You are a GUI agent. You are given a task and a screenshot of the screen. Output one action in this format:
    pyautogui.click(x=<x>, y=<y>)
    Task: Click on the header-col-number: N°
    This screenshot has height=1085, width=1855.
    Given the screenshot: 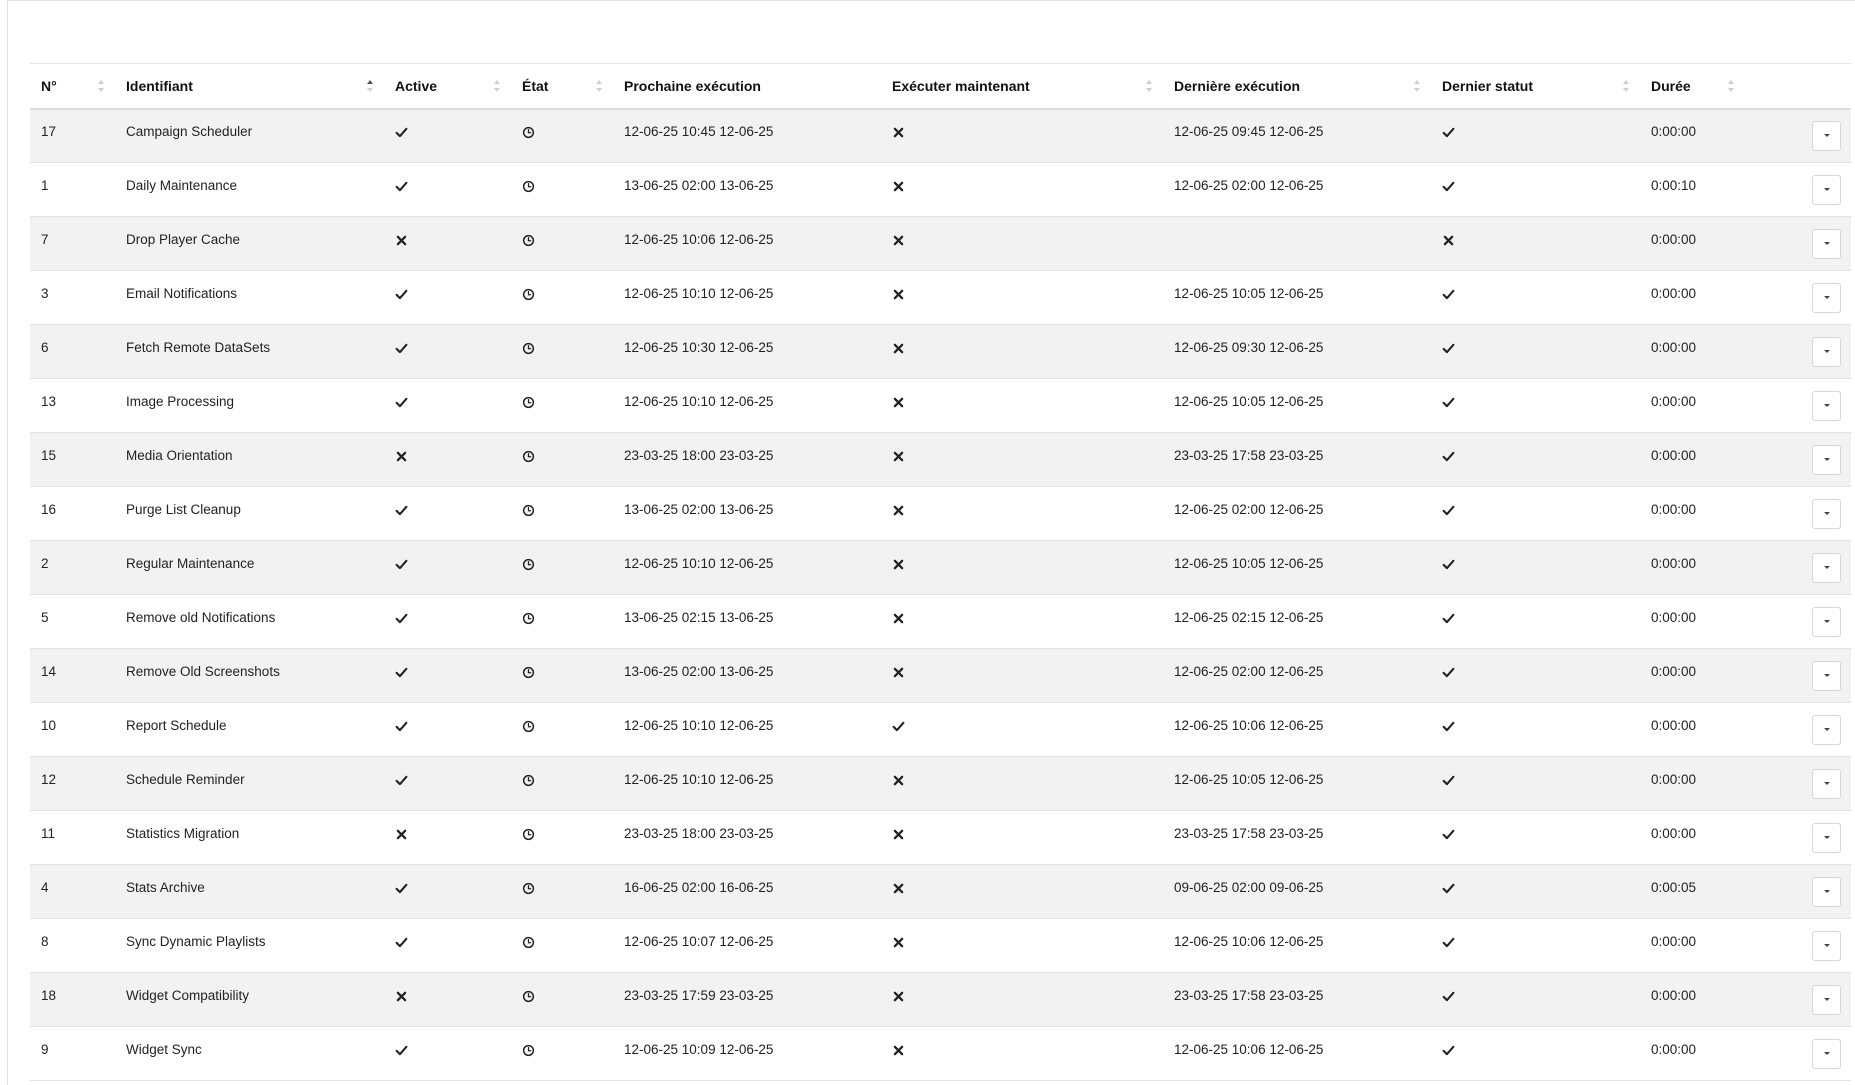 What is the action you would take?
    pyautogui.click(x=72, y=86)
    